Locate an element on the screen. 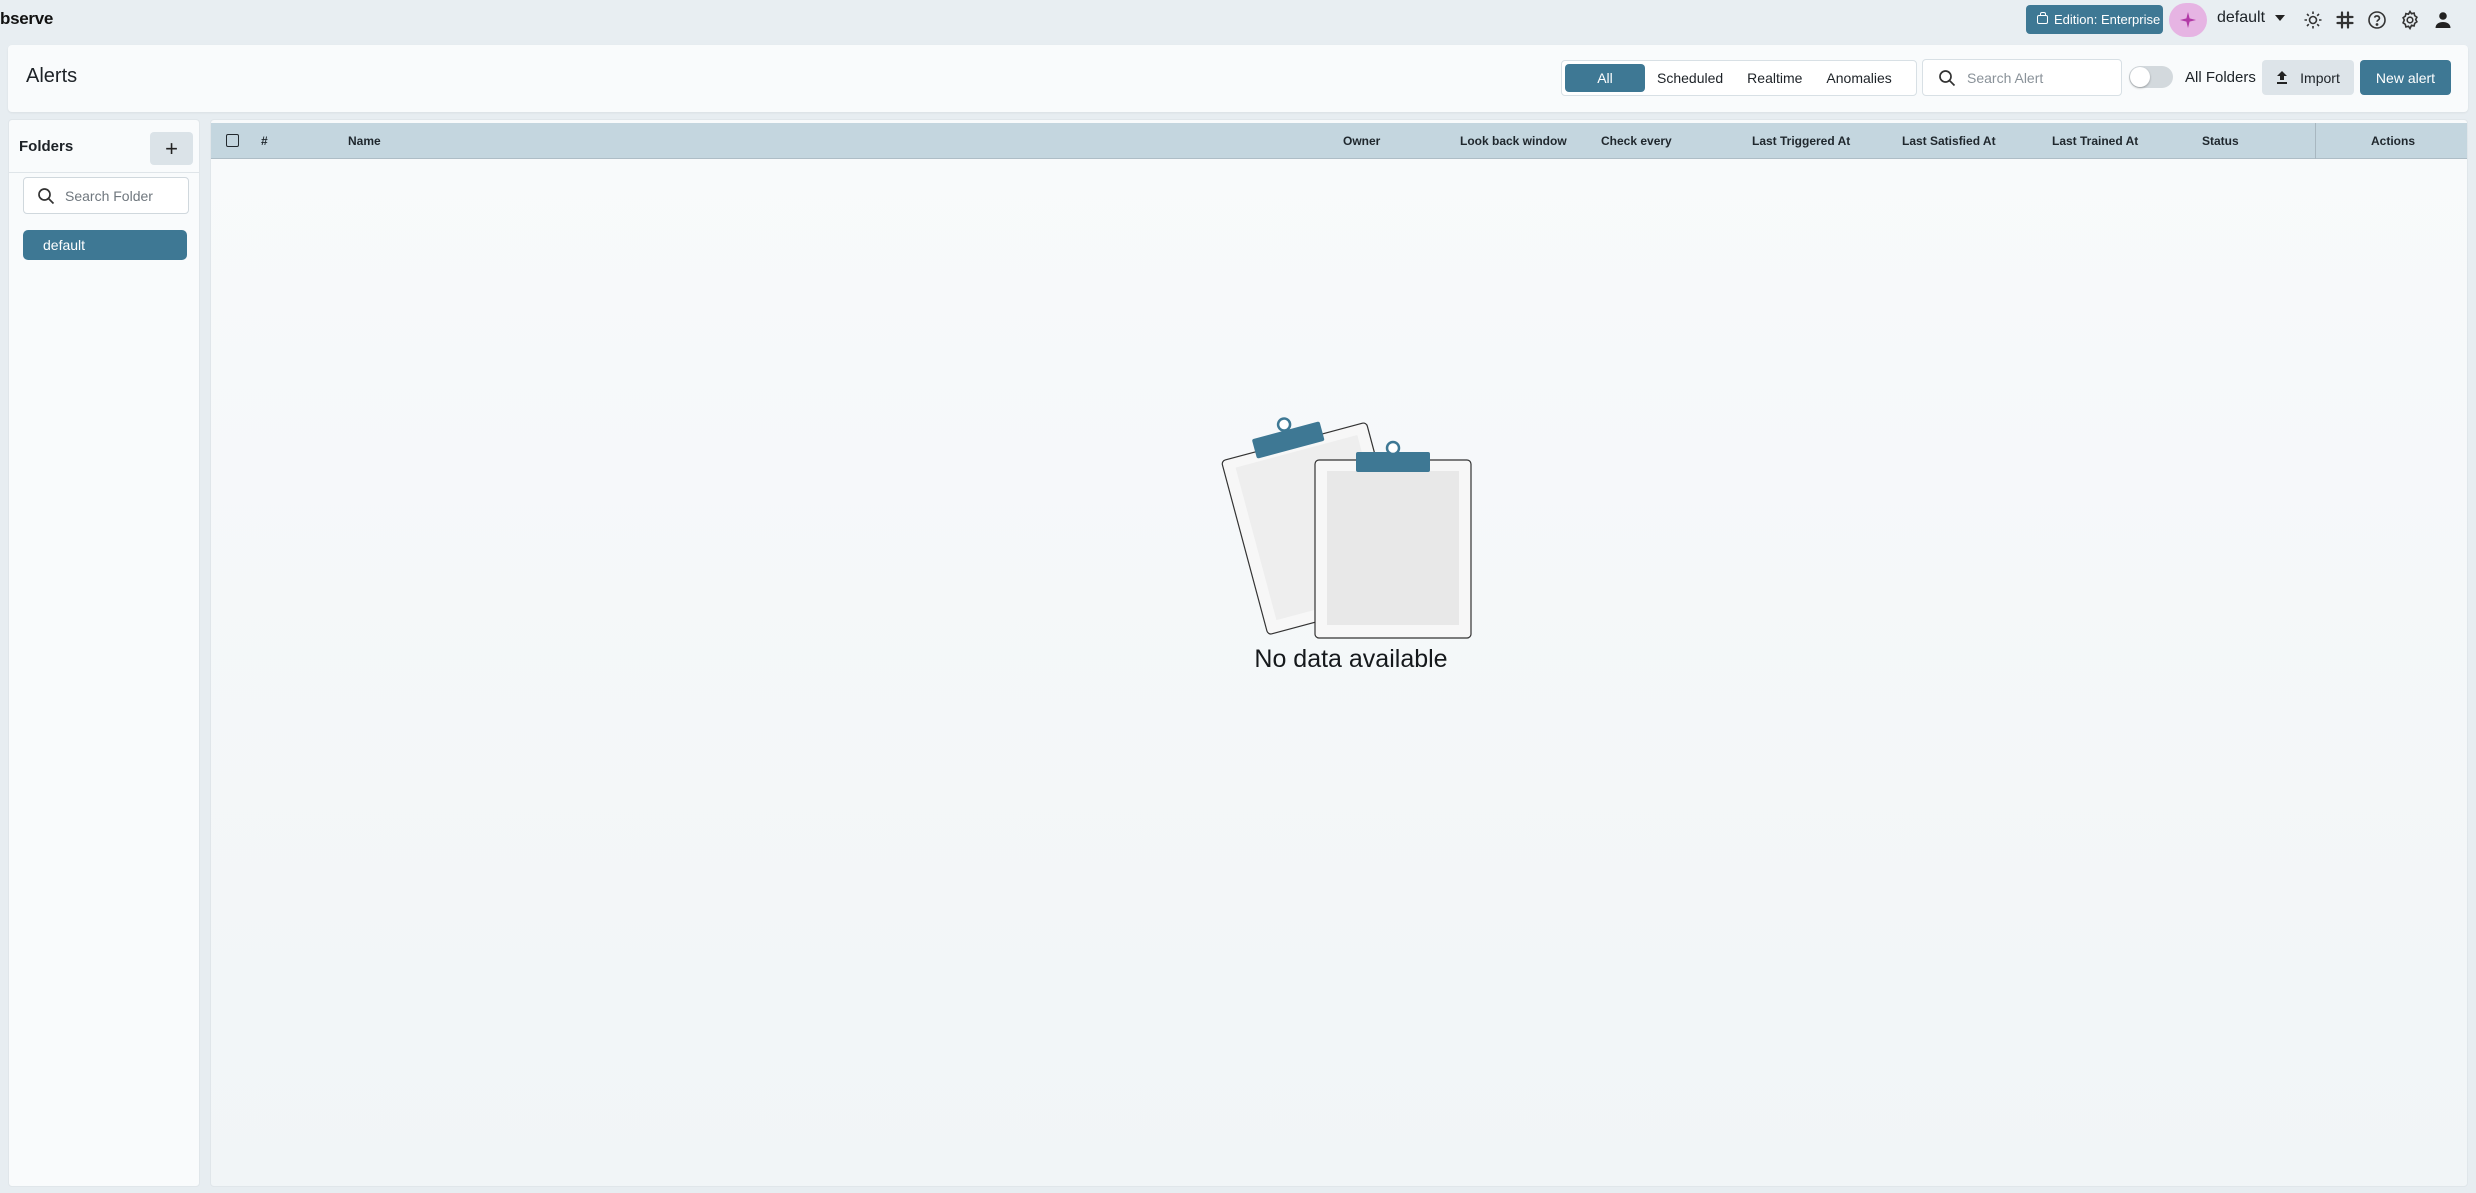  help-icon is located at coordinates (2377, 20).